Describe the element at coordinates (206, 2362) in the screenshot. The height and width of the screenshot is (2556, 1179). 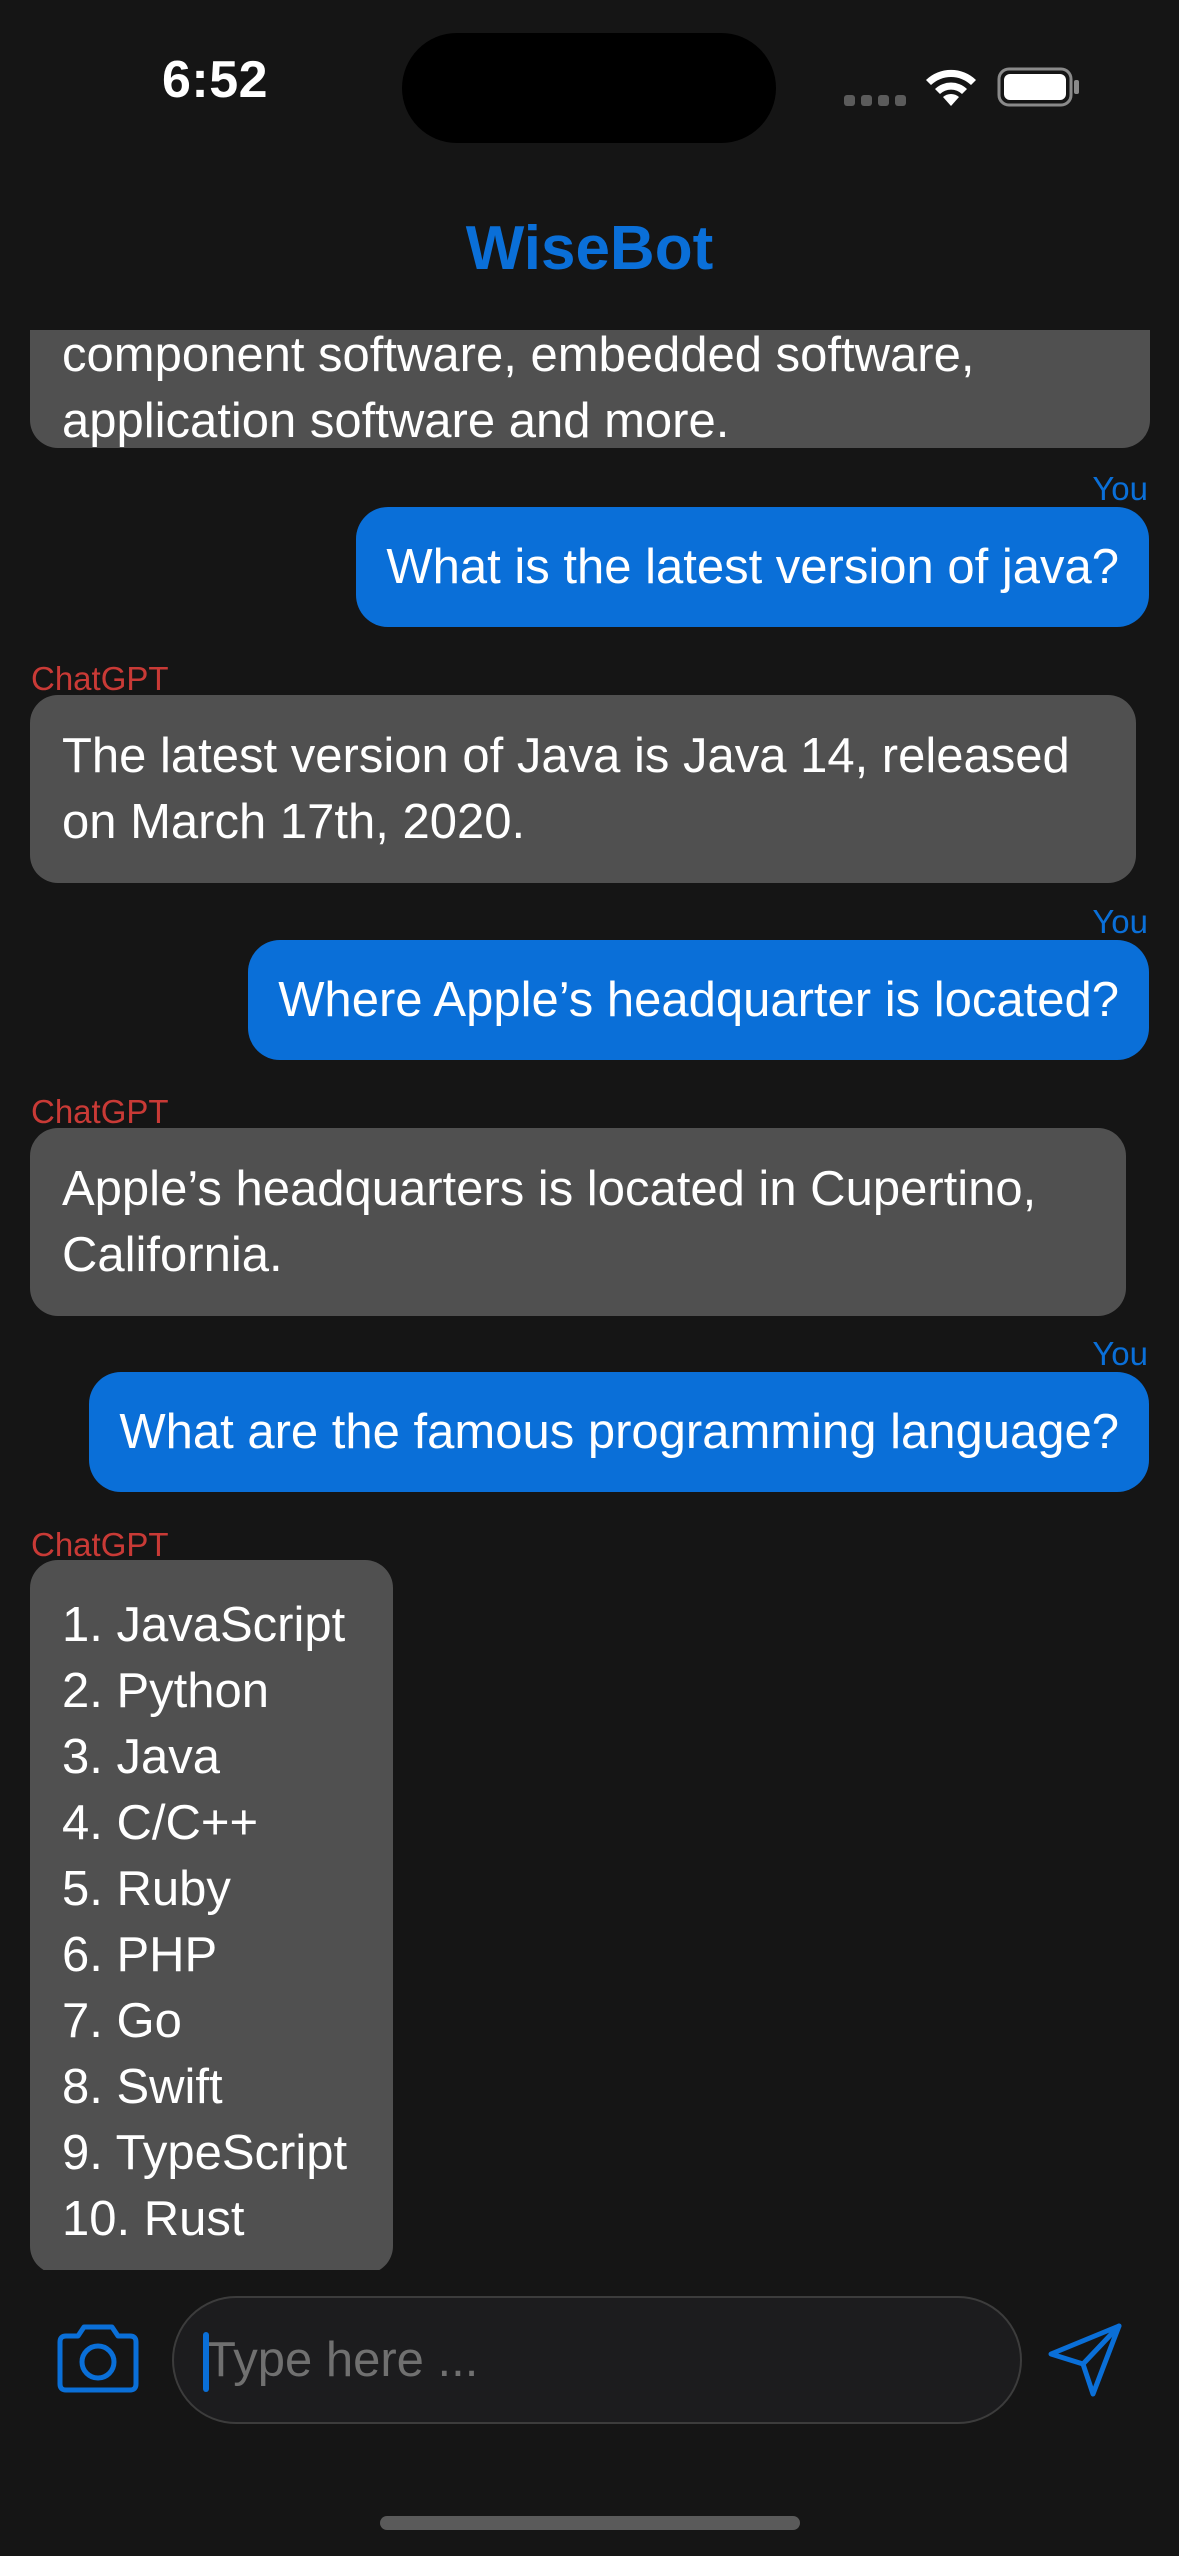
I see `text-caret` at that location.